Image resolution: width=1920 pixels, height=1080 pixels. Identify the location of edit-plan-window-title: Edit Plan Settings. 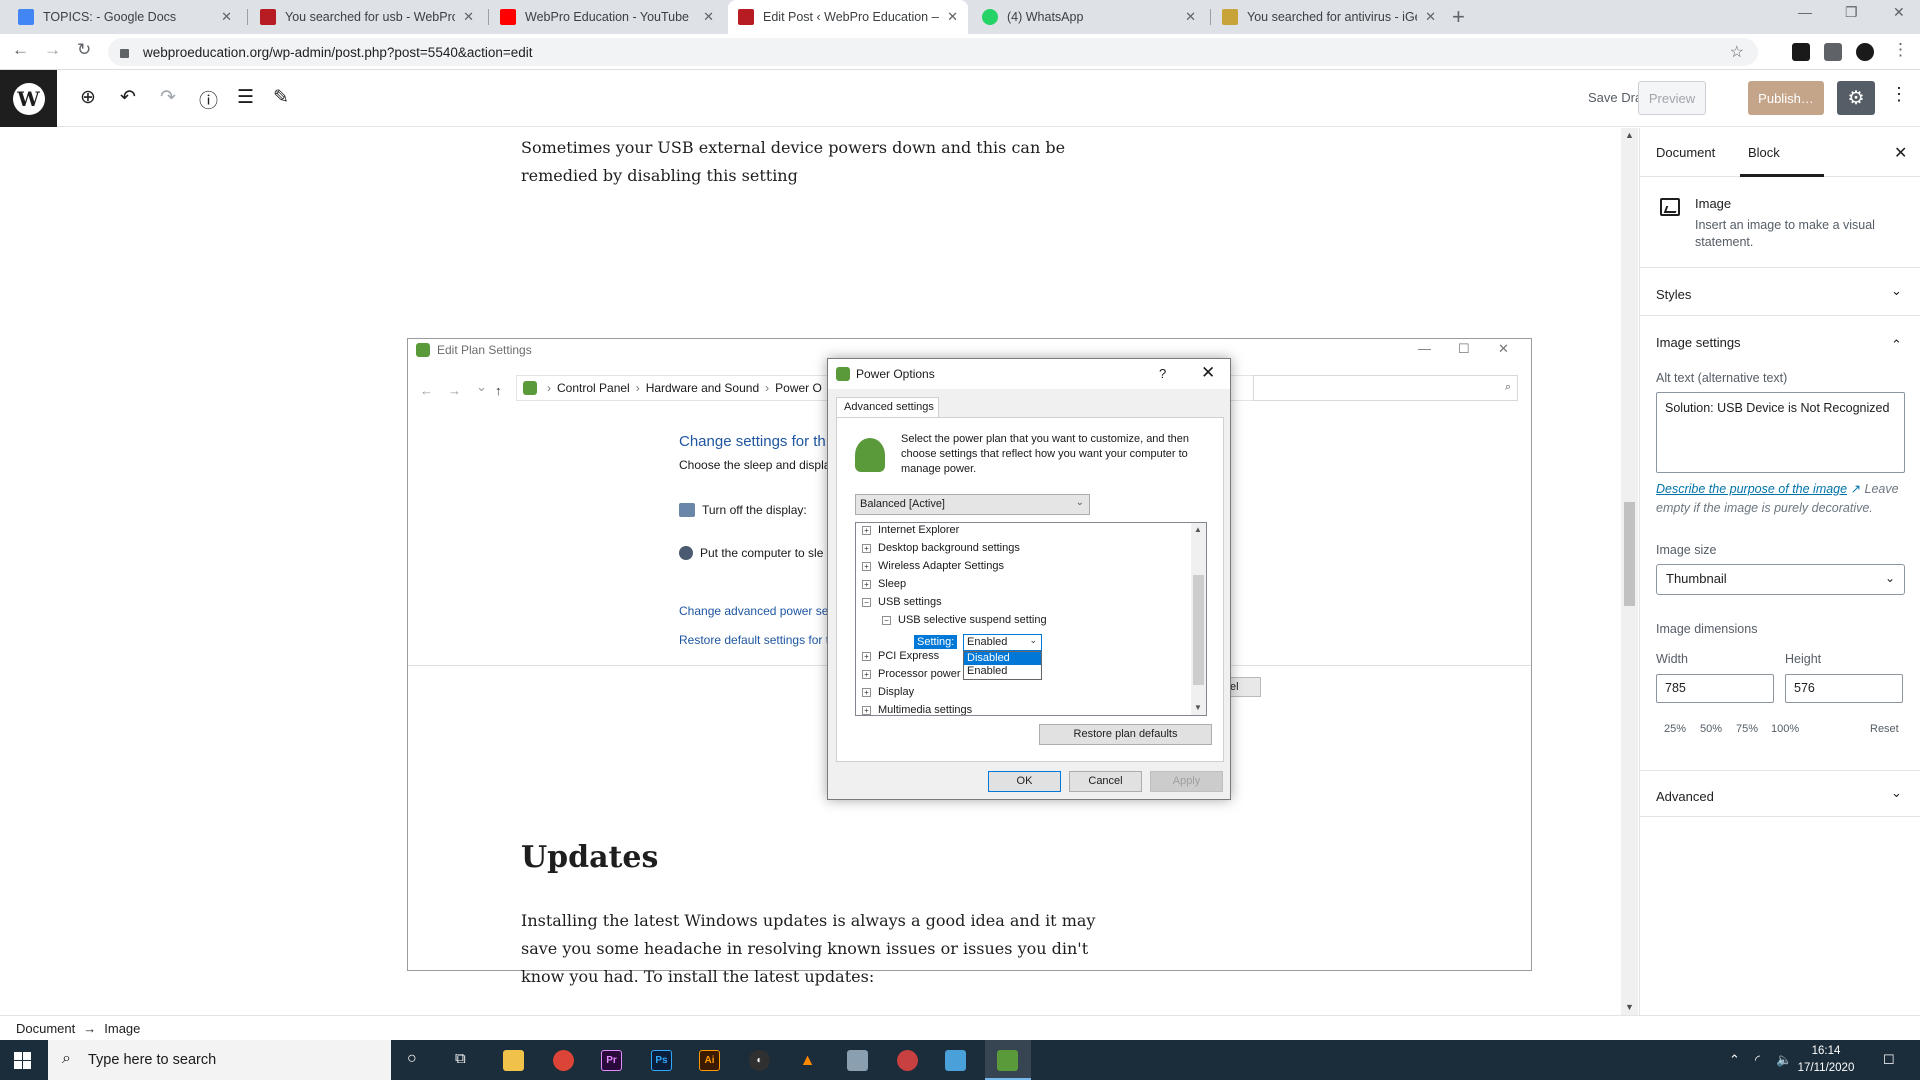
(474, 350).